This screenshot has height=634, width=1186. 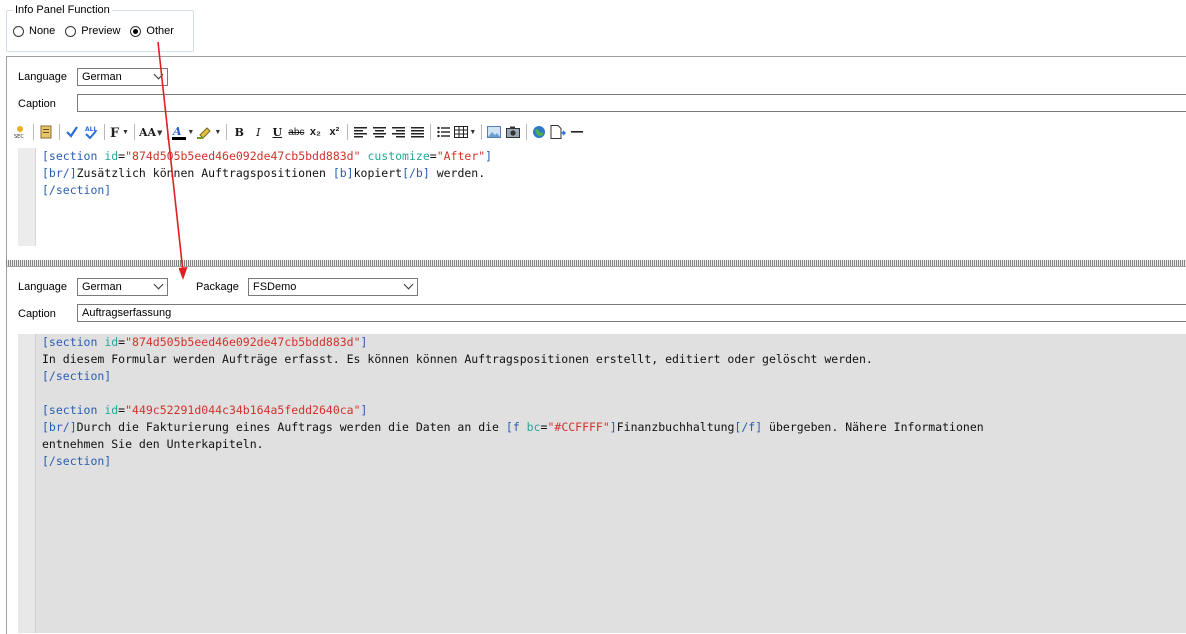 I want to click on camera-icon, so click(x=513, y=132).